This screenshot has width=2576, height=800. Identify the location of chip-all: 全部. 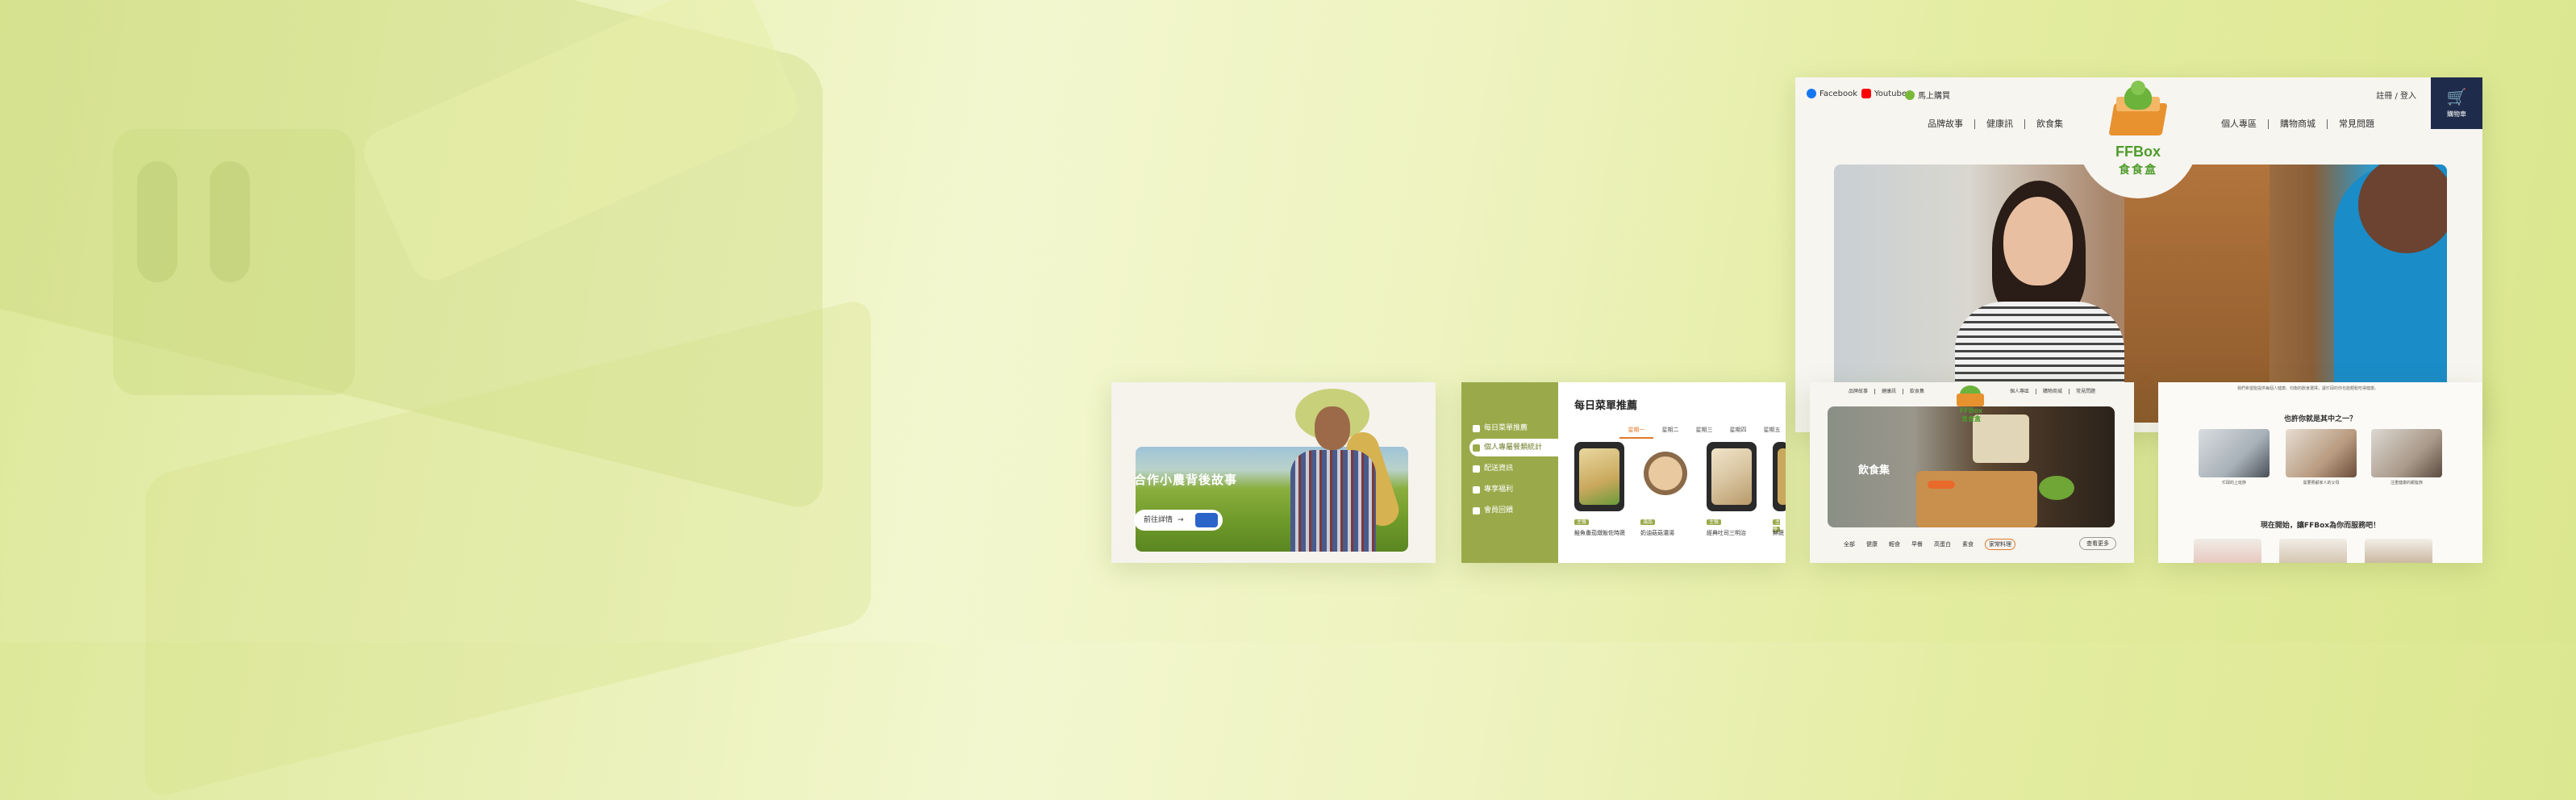
(1849, 545).